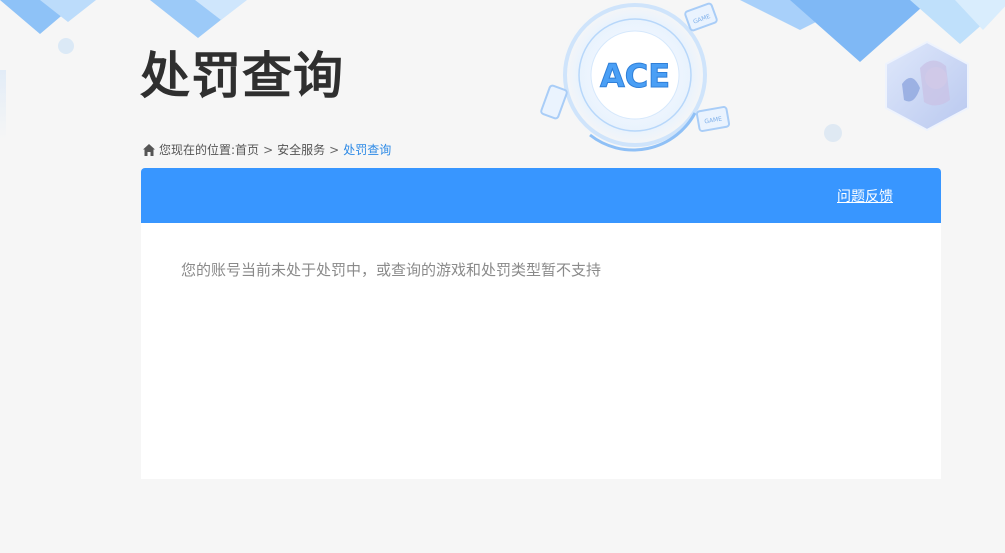  I want to click on ace-logo-text: ACE, so click(635, 76).